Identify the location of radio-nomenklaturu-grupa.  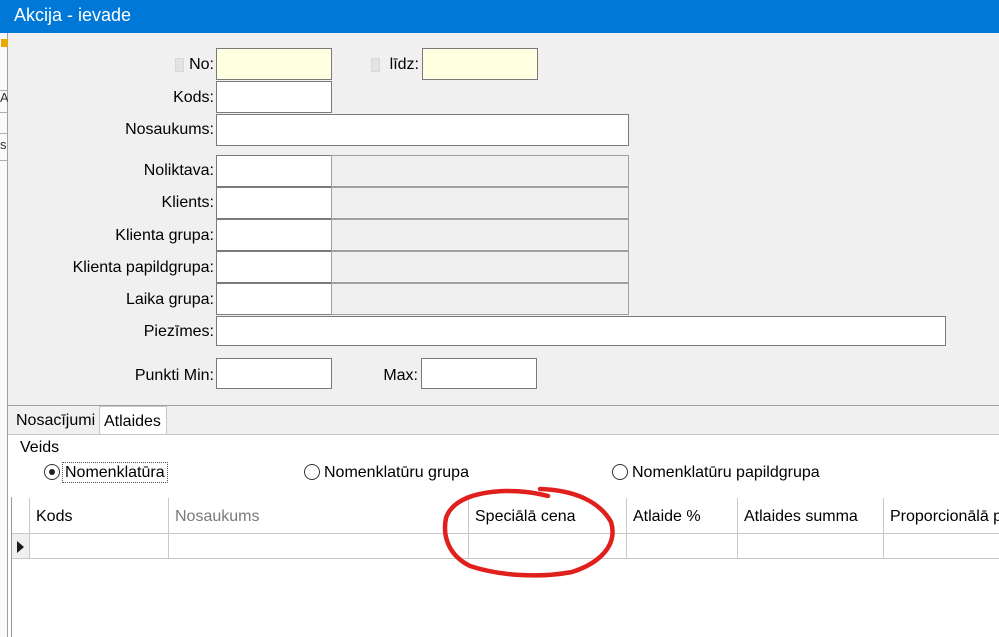
(312, 472).